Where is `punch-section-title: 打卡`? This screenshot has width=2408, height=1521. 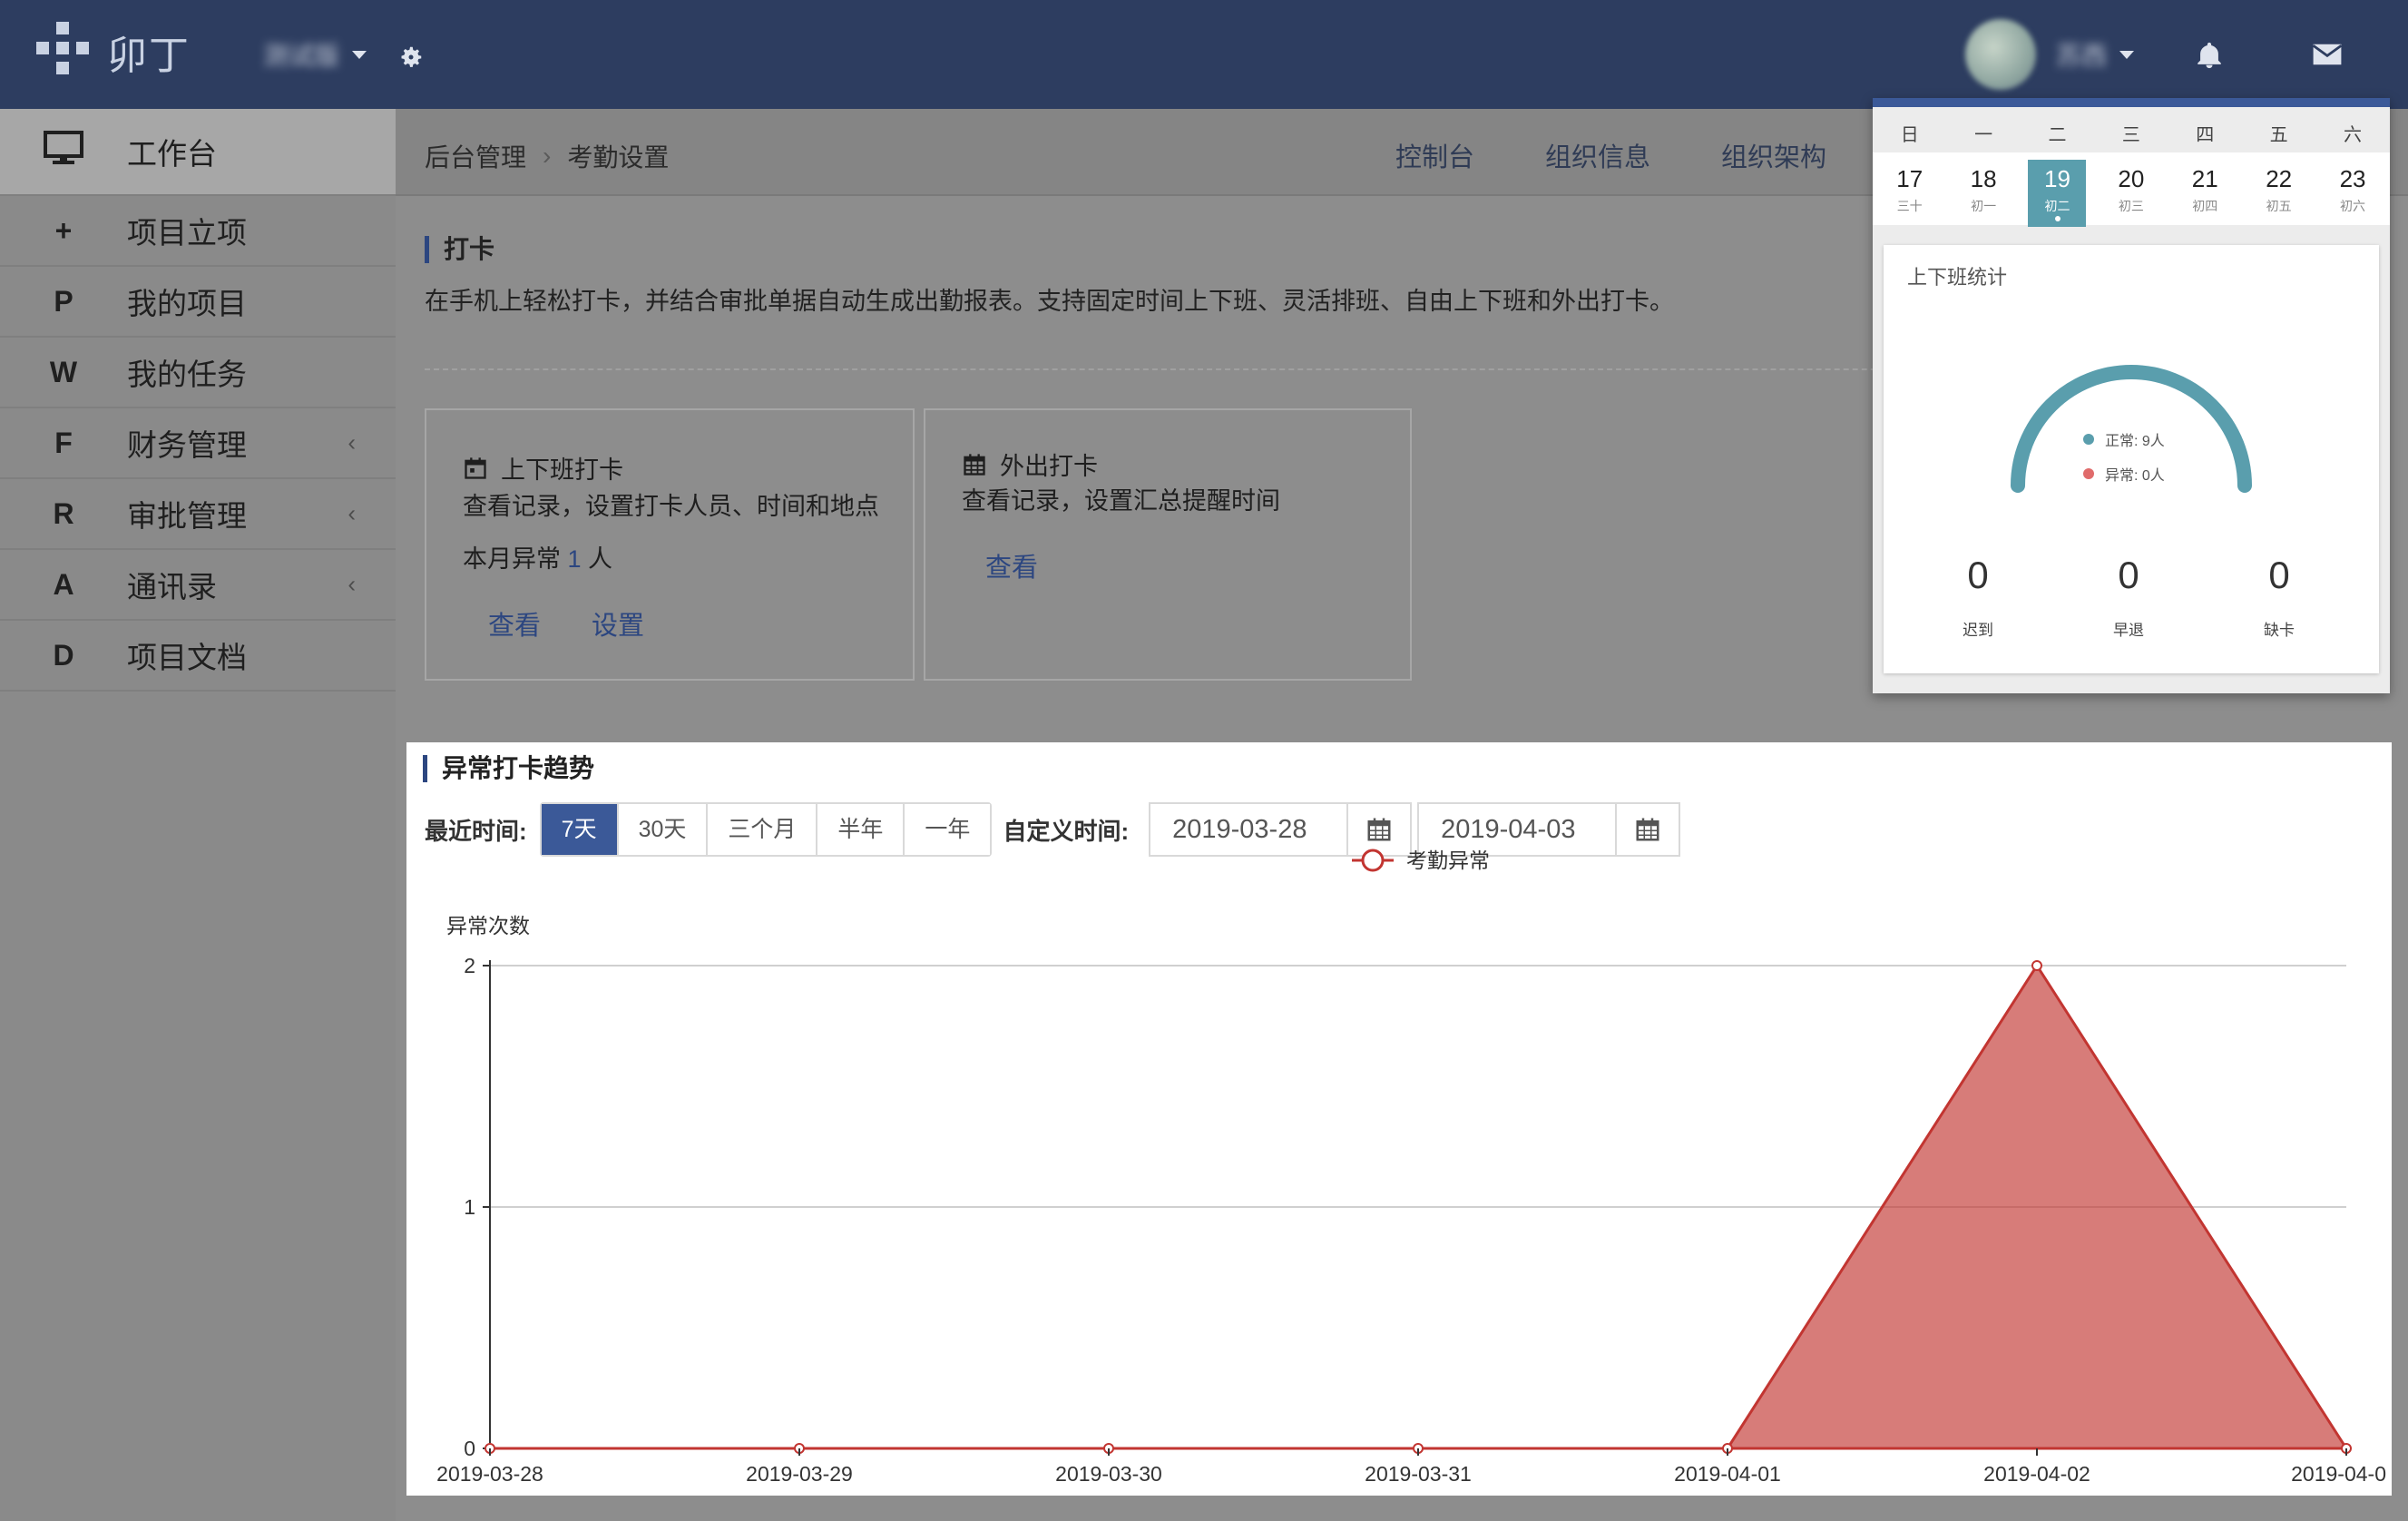 punch-section-title: 打卡 is located at coordinates (460, 249).